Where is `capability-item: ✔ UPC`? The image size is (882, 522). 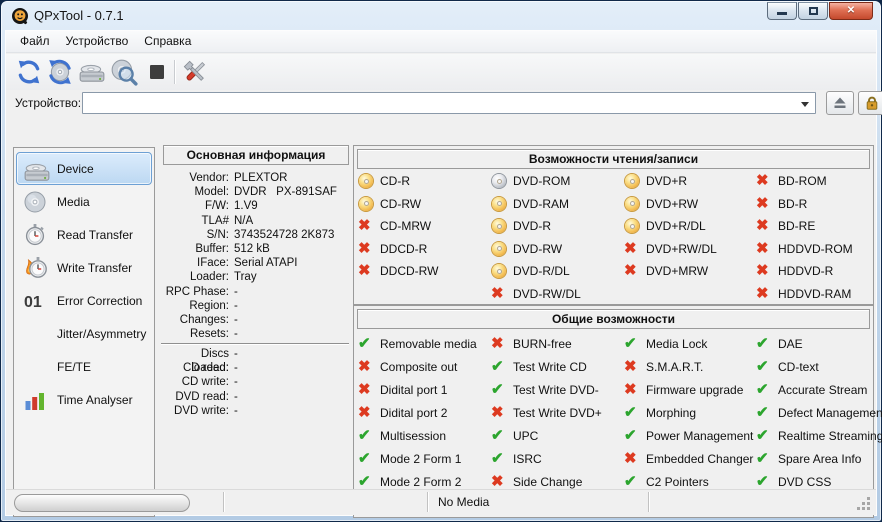
capability-item: ✔ UPC is located at coordinates (557, 435).